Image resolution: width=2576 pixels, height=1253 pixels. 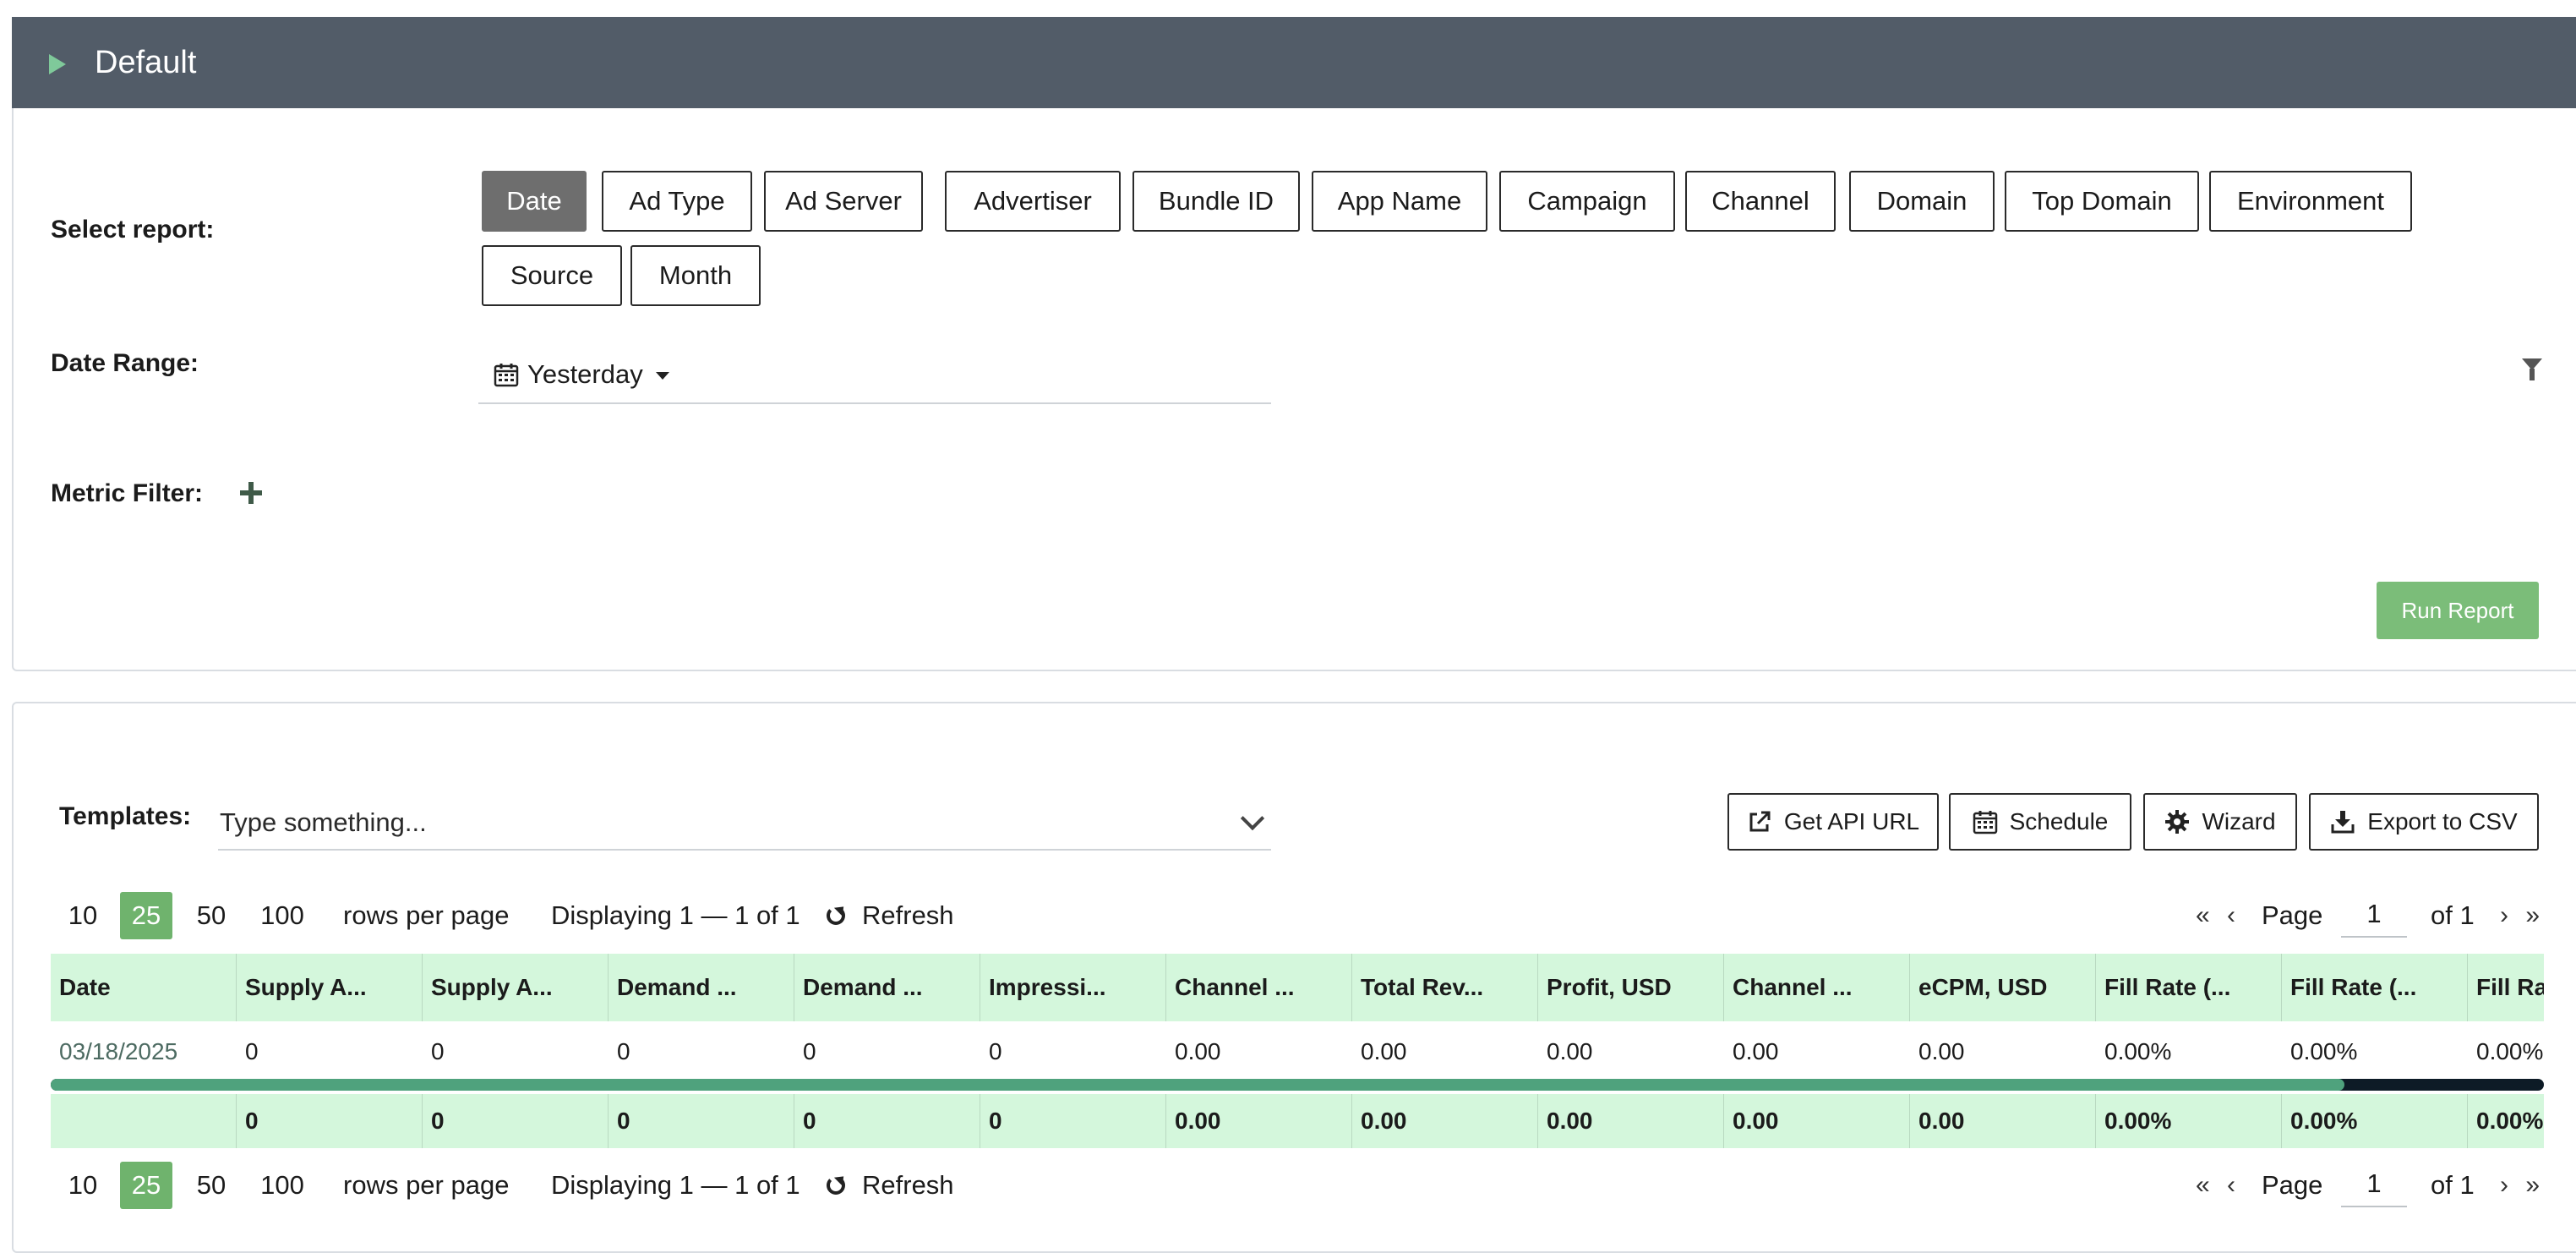 I want to click on section-title: Default, so click(x=146, y=63).